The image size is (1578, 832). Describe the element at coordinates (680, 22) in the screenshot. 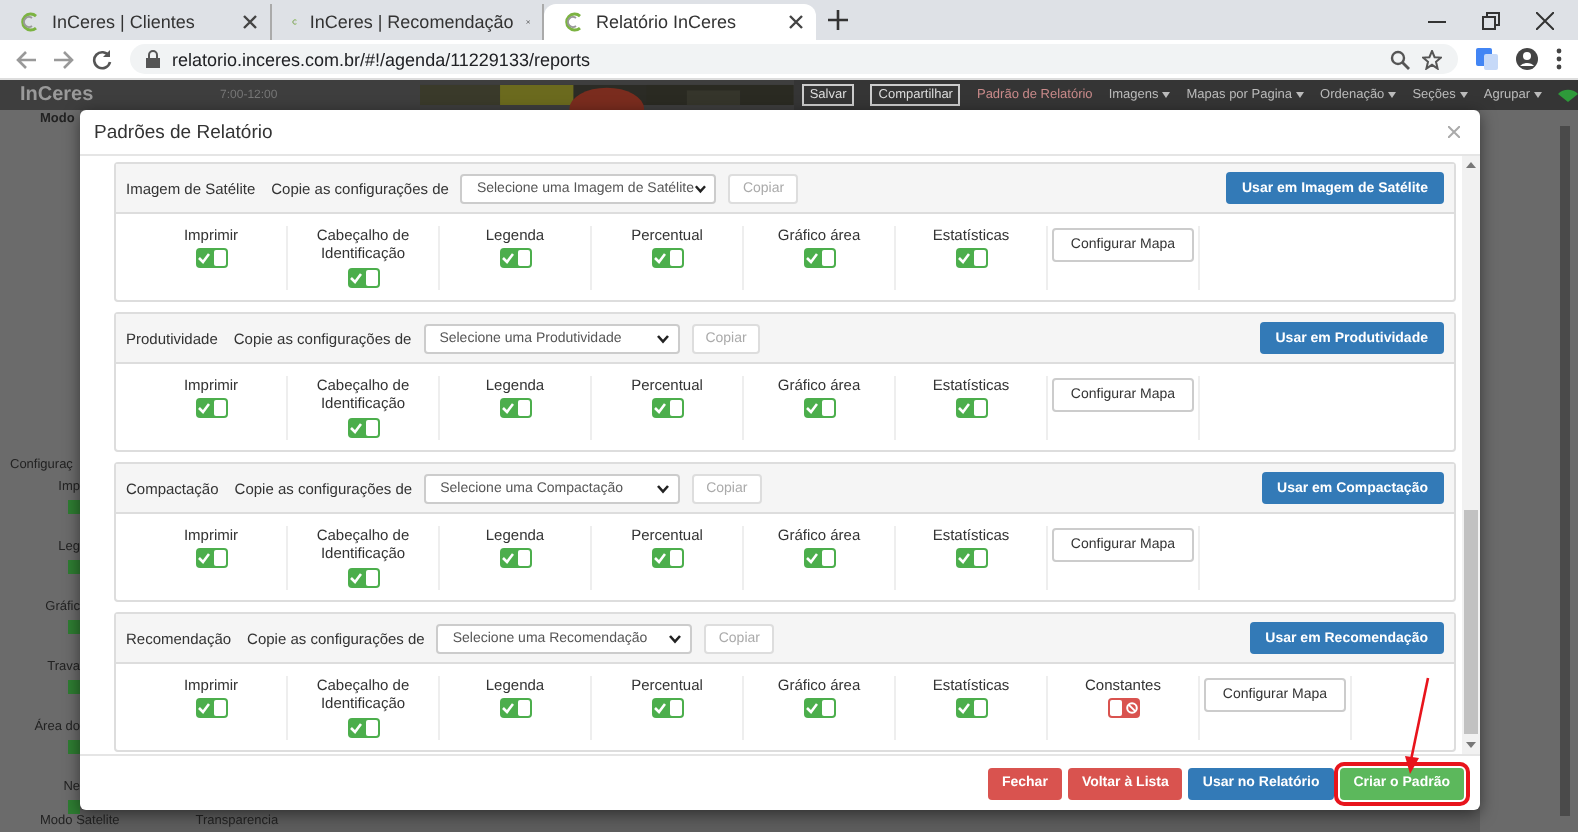

I see `browser-tab: Relatório InCeres` at that location.